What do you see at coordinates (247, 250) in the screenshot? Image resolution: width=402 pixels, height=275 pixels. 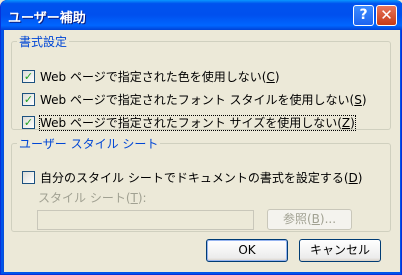 I see `ok-button: OK` at bounding box center [247, 250].